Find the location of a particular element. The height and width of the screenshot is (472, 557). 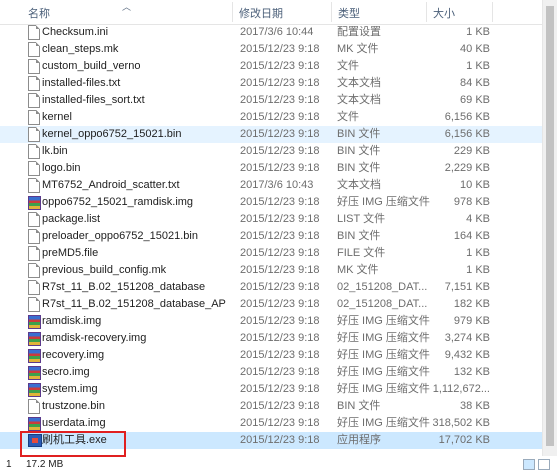

file-type: 应用程序 is located at coordinates (359, 440).